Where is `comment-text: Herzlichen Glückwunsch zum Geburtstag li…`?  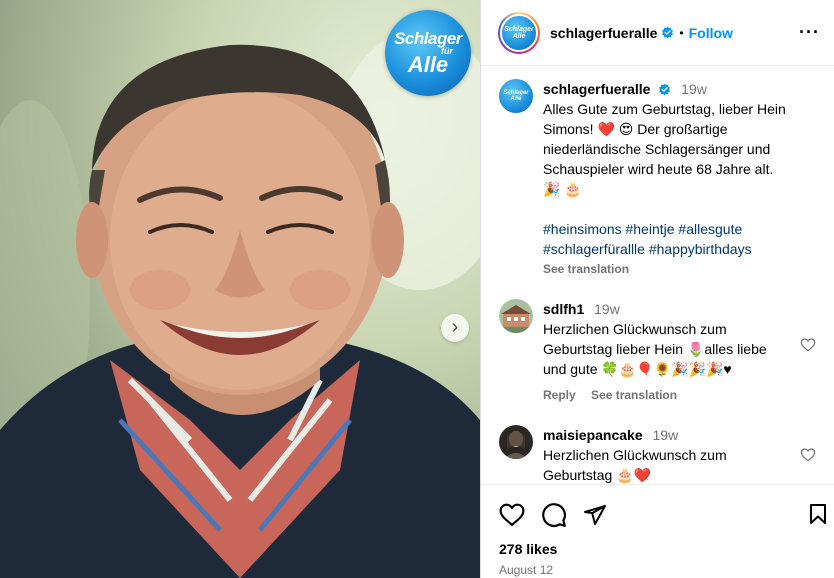
comment-text: Herzlichen Glückwunsch zum Geburtstag li… is located at coordinates (655, 349).